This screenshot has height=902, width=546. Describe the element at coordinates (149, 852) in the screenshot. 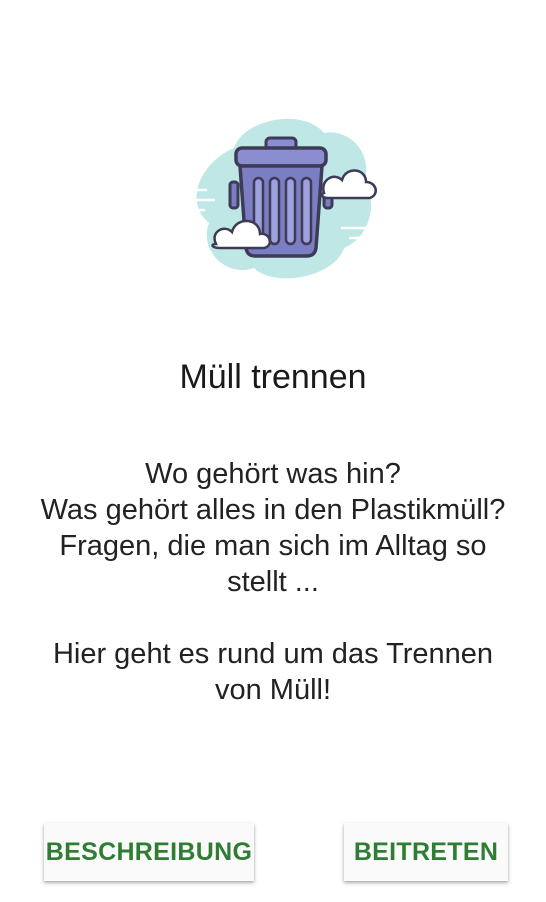

I see `description-button: BESCHREIBUNG` at that location.